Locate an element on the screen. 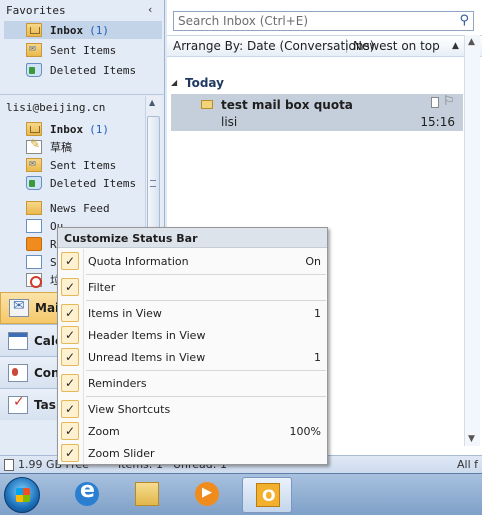 This screenshot has height=515, width=482. taskbar-internet-explorer is located at coordinates (87, 495).